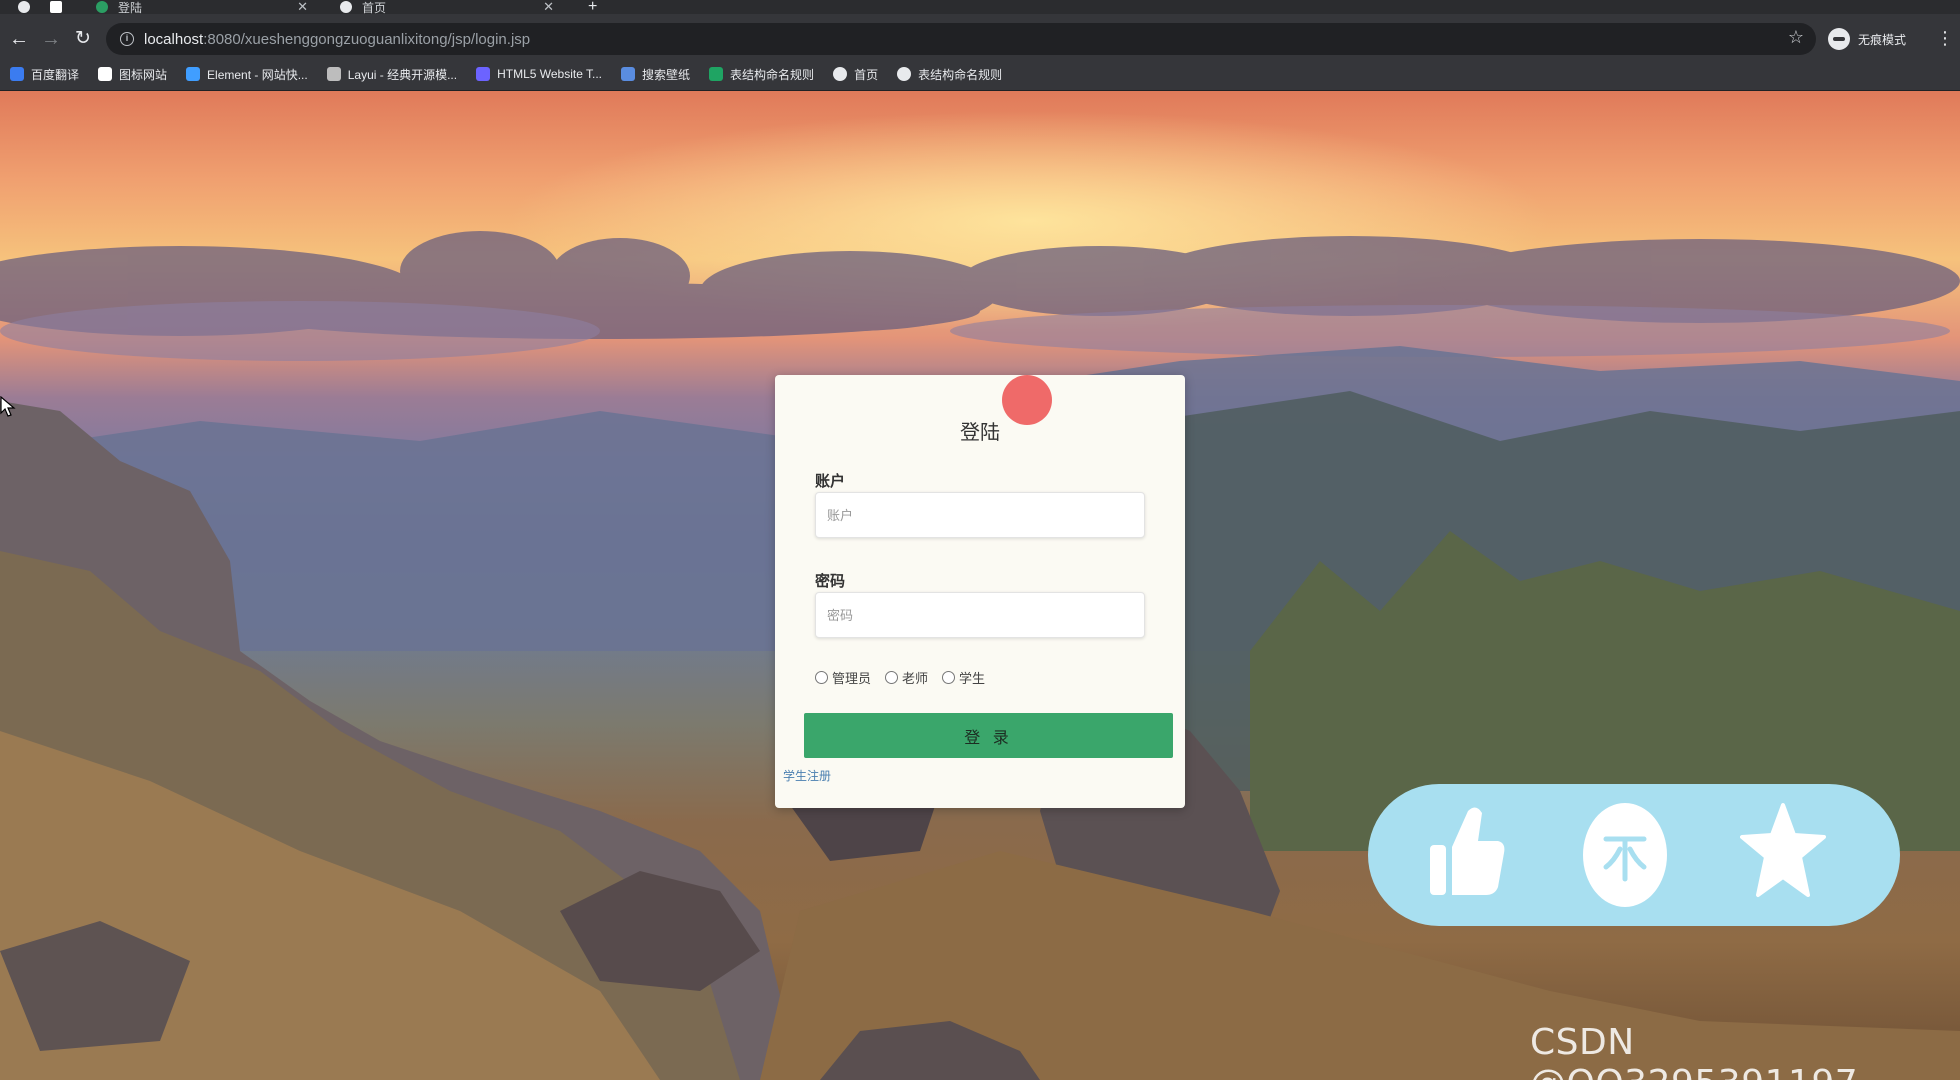  Describe the element at coordinates (1027, 400) in the screenshot. I see `click-marker` at that location.